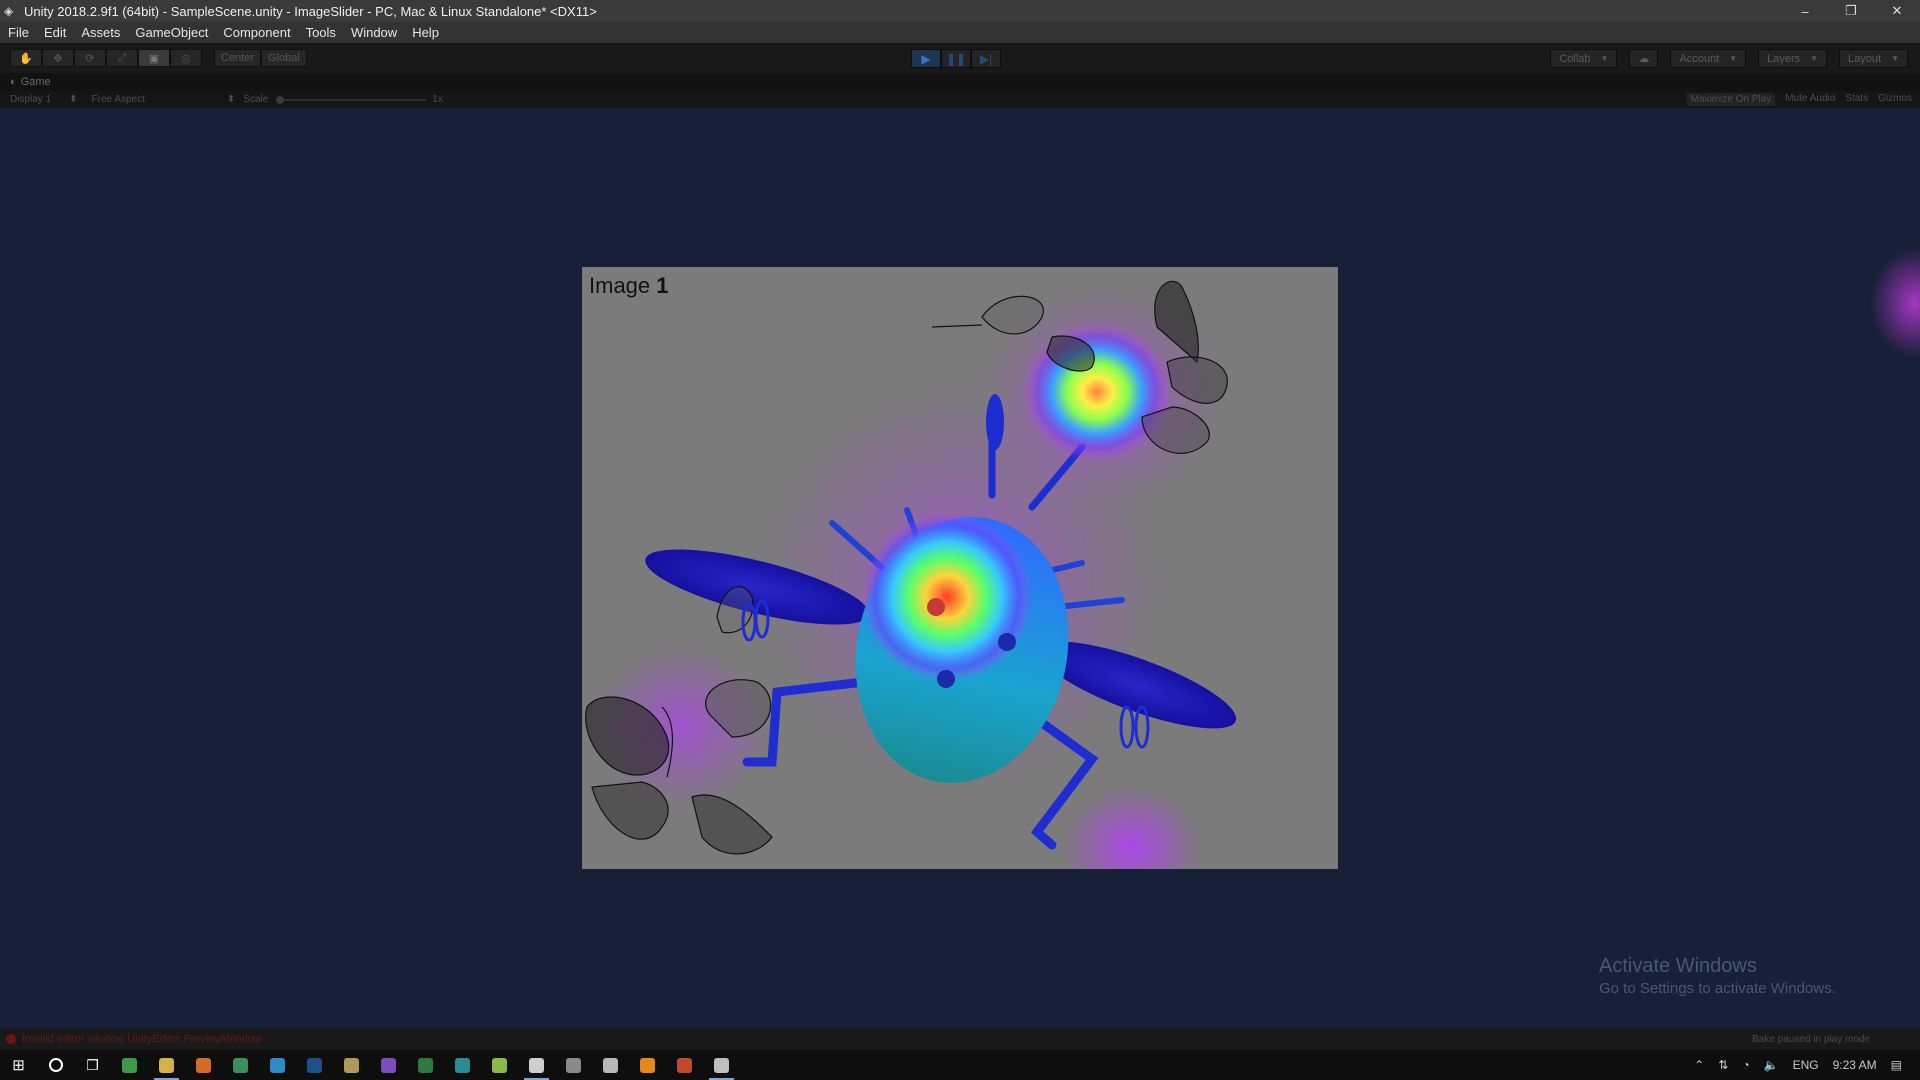 The width and height of the screenshot is (1920, 1080). Describe the element at coordinates (1745, 1065) in the screenshot. I see `wifi-icon: ◔` at that location.